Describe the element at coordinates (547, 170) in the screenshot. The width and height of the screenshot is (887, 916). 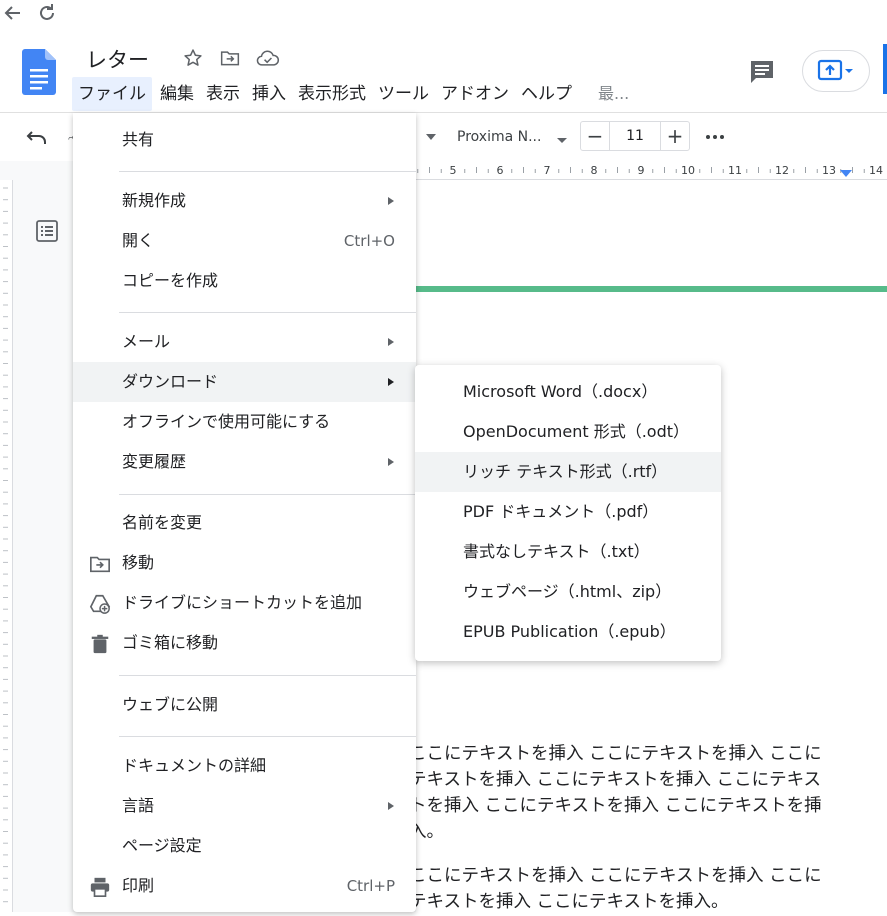
I see `ruler-tick-label: 7` at that location.